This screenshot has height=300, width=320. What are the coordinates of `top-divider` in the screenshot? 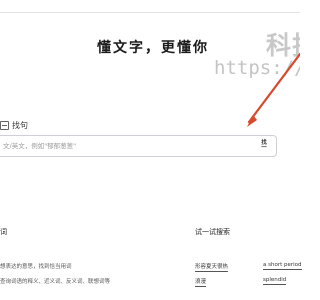 It's located at (150, 12).